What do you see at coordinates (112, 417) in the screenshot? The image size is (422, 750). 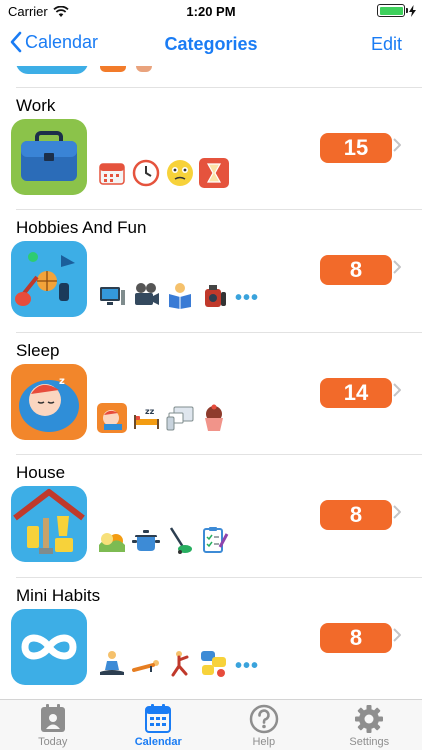 I see `sleeping-face-icon` at bounding box center [112, 417].